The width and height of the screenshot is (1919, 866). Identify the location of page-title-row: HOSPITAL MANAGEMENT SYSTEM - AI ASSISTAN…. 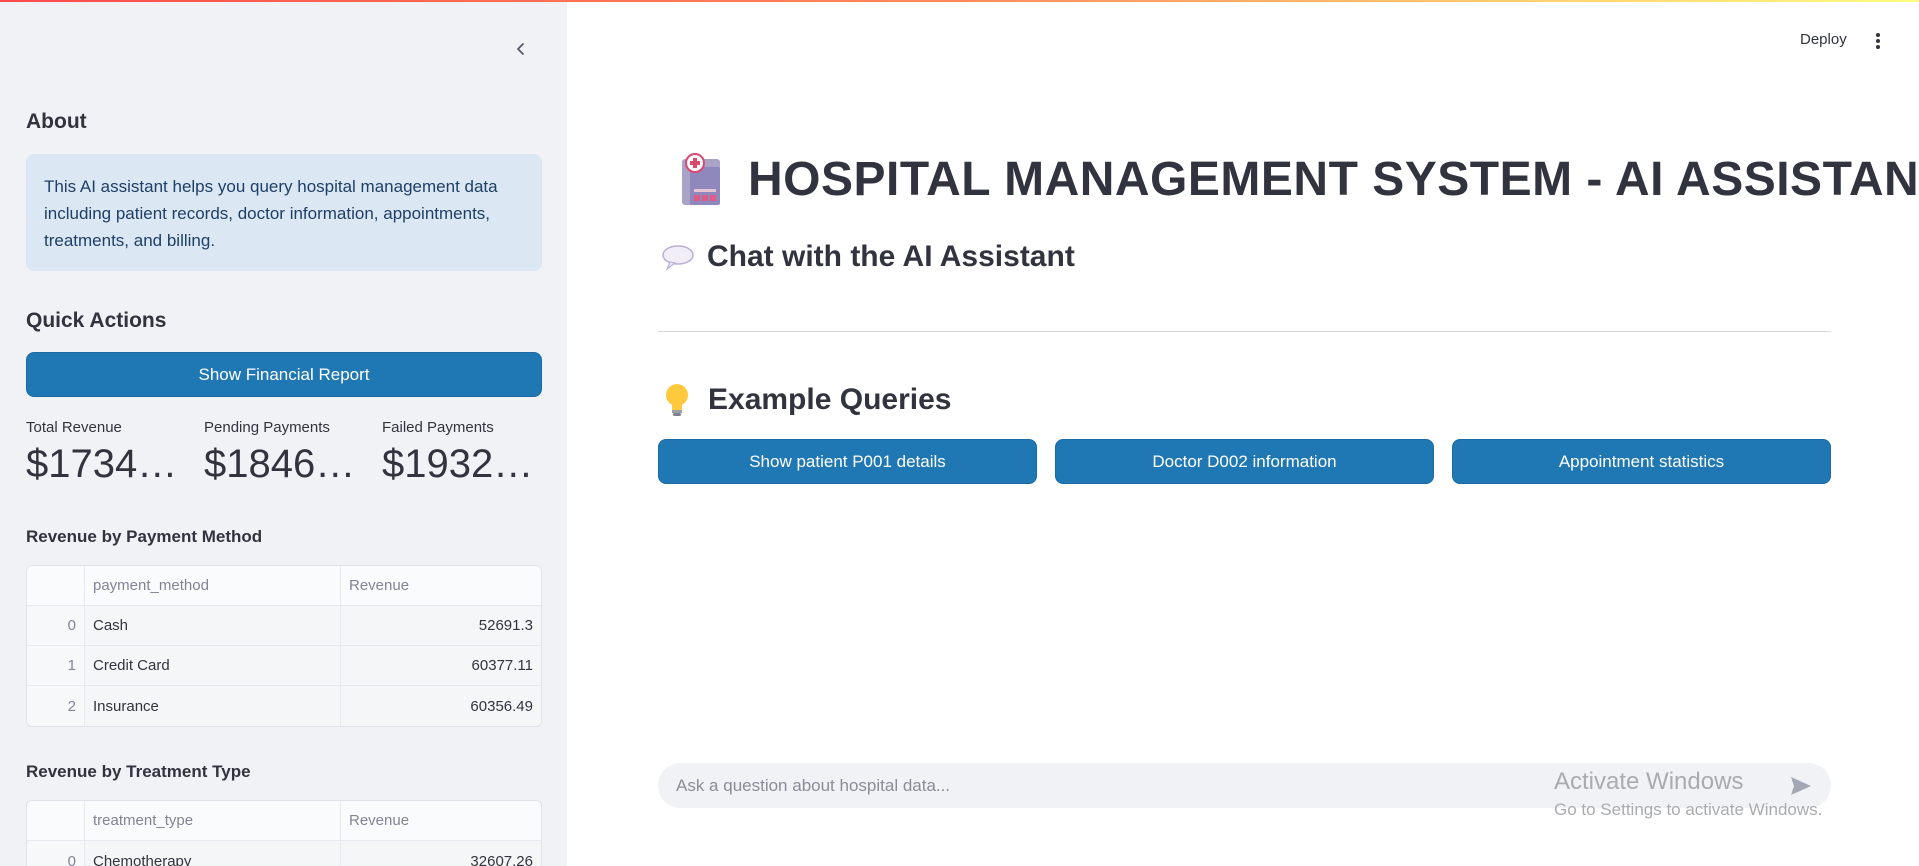
(1298, 179).